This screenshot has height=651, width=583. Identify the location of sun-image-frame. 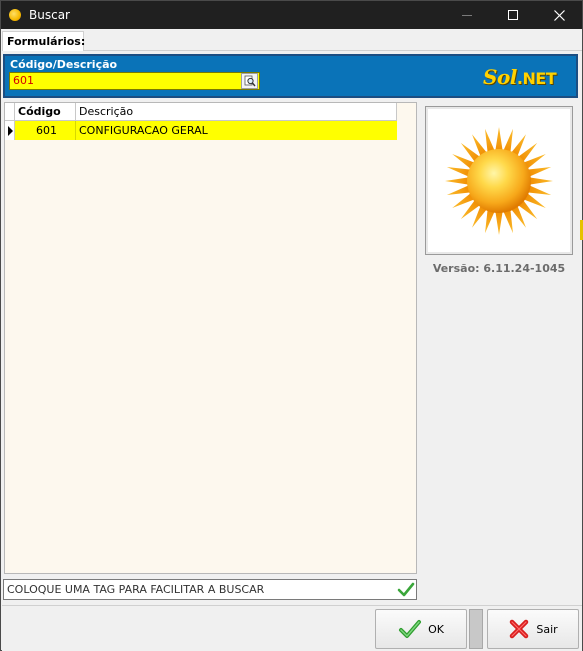
(499, 180).